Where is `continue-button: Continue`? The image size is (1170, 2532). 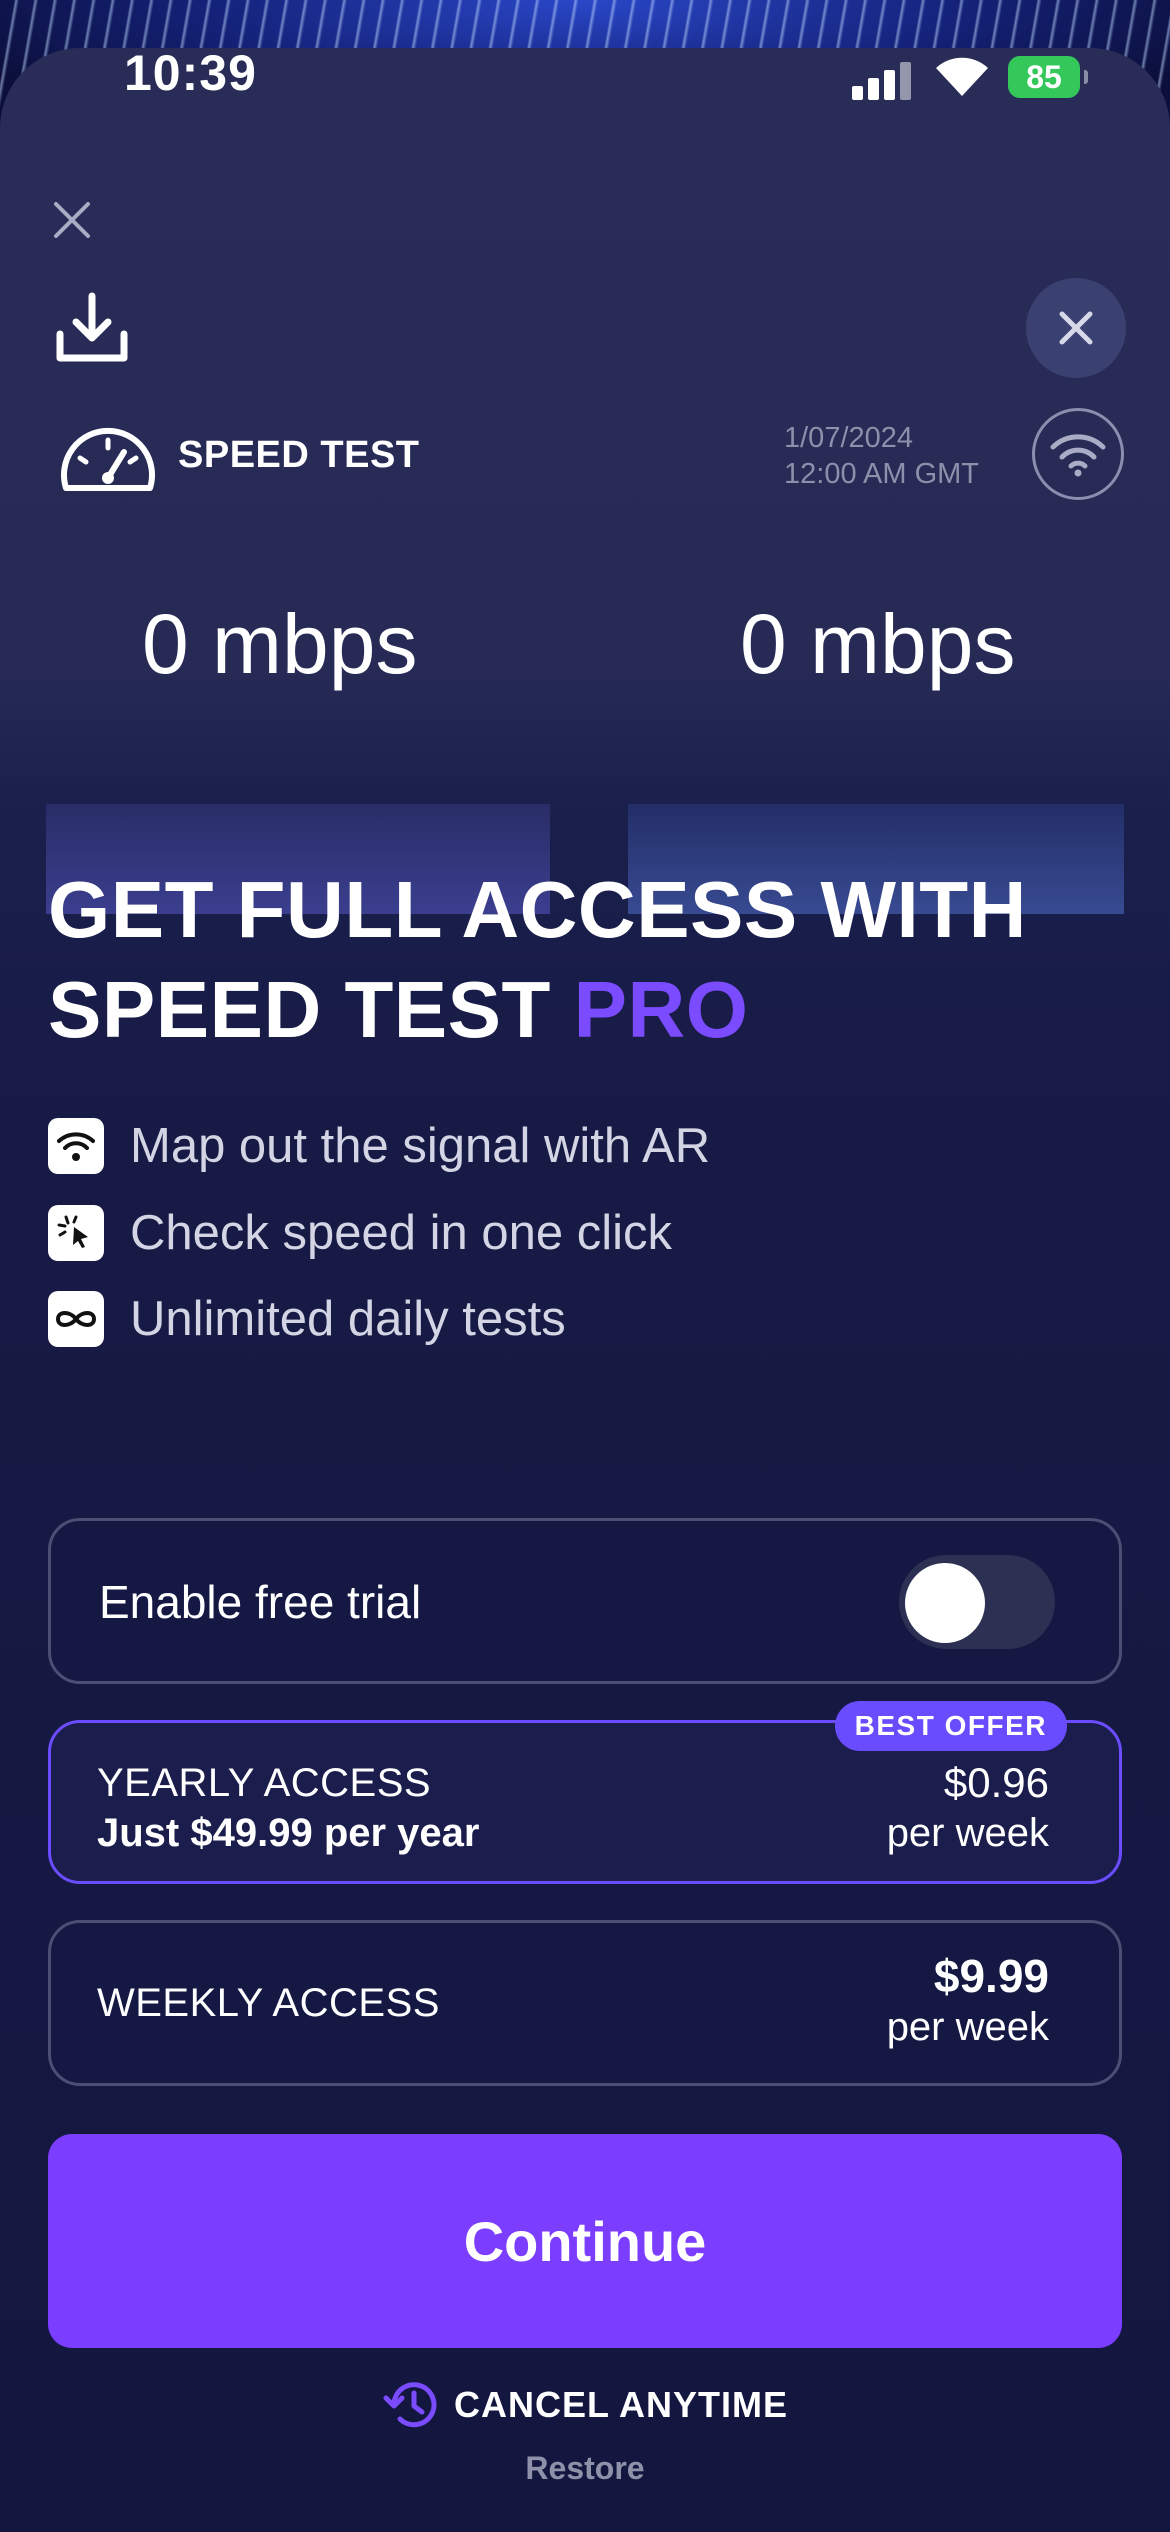
continue-button: Continue is located at coordinates (585, 2241).